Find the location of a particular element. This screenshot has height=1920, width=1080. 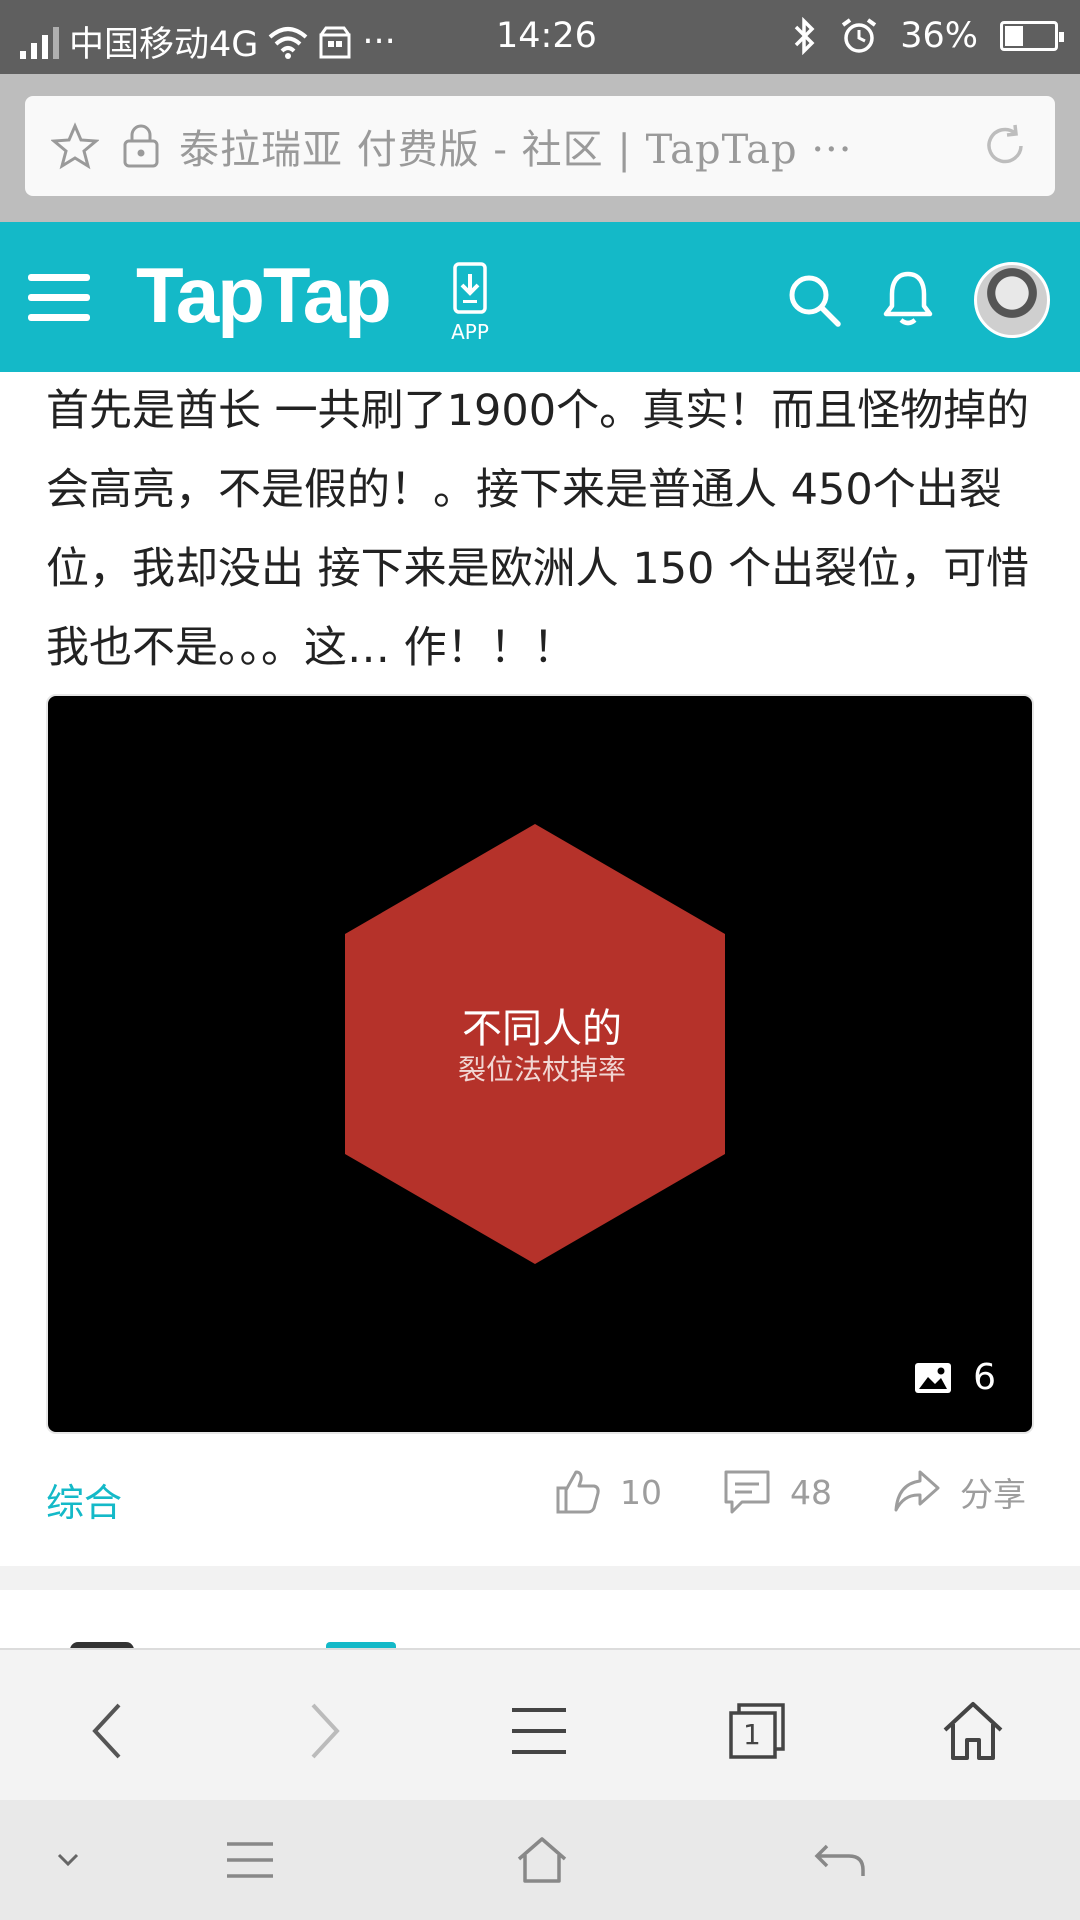

alarm-icon is located at coordinates (859, 35).